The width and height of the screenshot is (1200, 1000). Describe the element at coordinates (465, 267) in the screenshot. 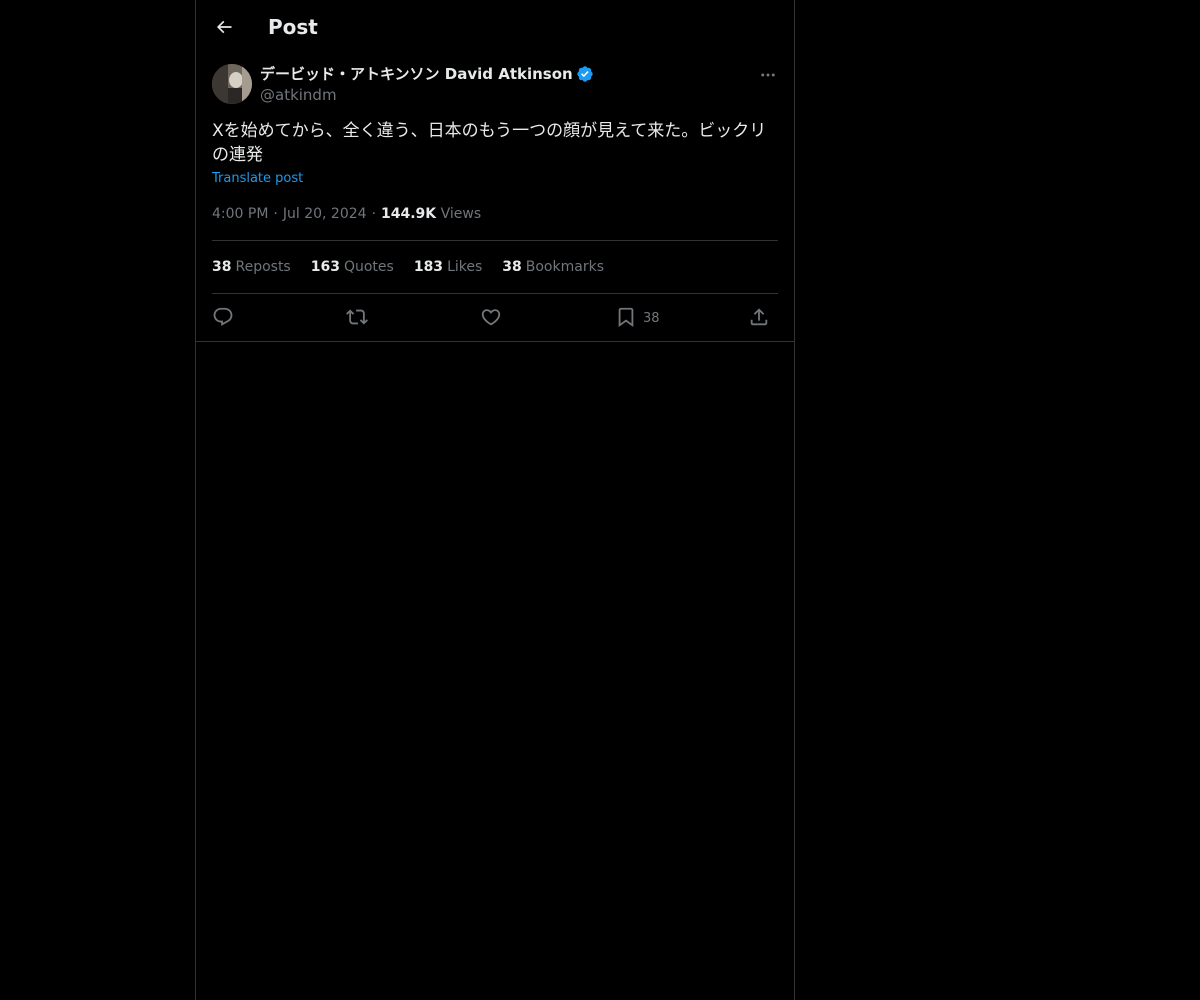

I see `likes-label: Likes` at that location.